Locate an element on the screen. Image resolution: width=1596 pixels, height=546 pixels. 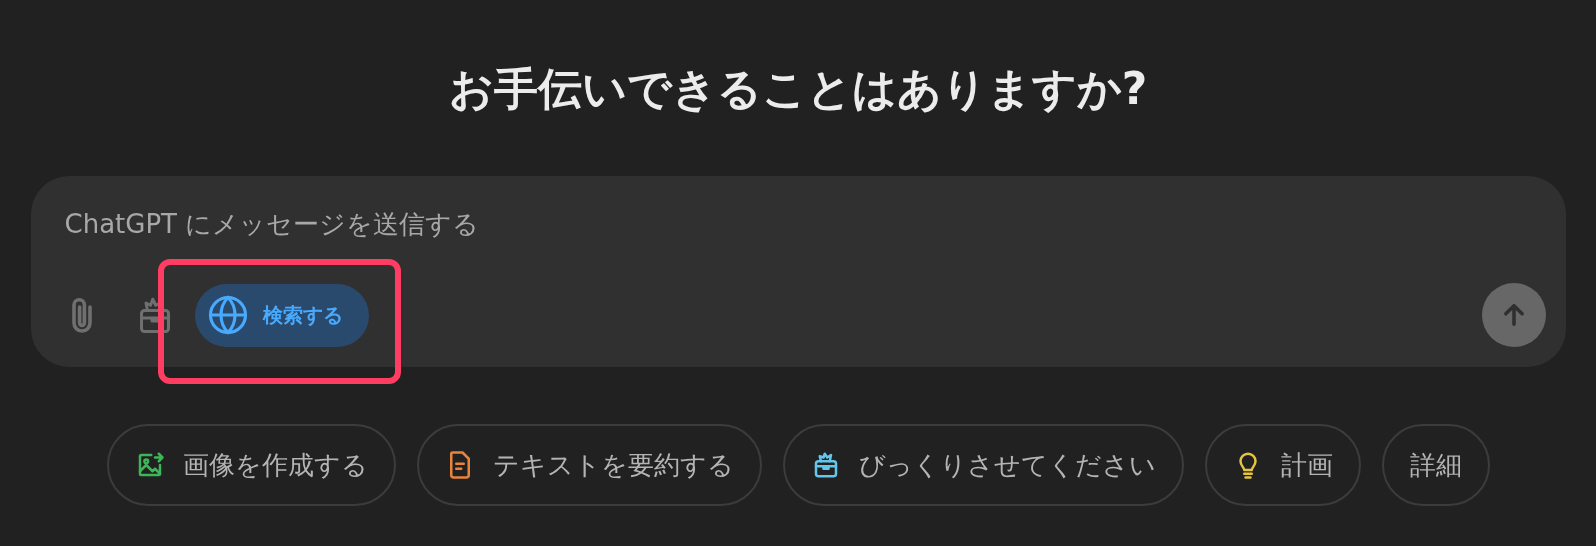
suggestion-chip: テキストを要約する is located at coordinates (589, 465).